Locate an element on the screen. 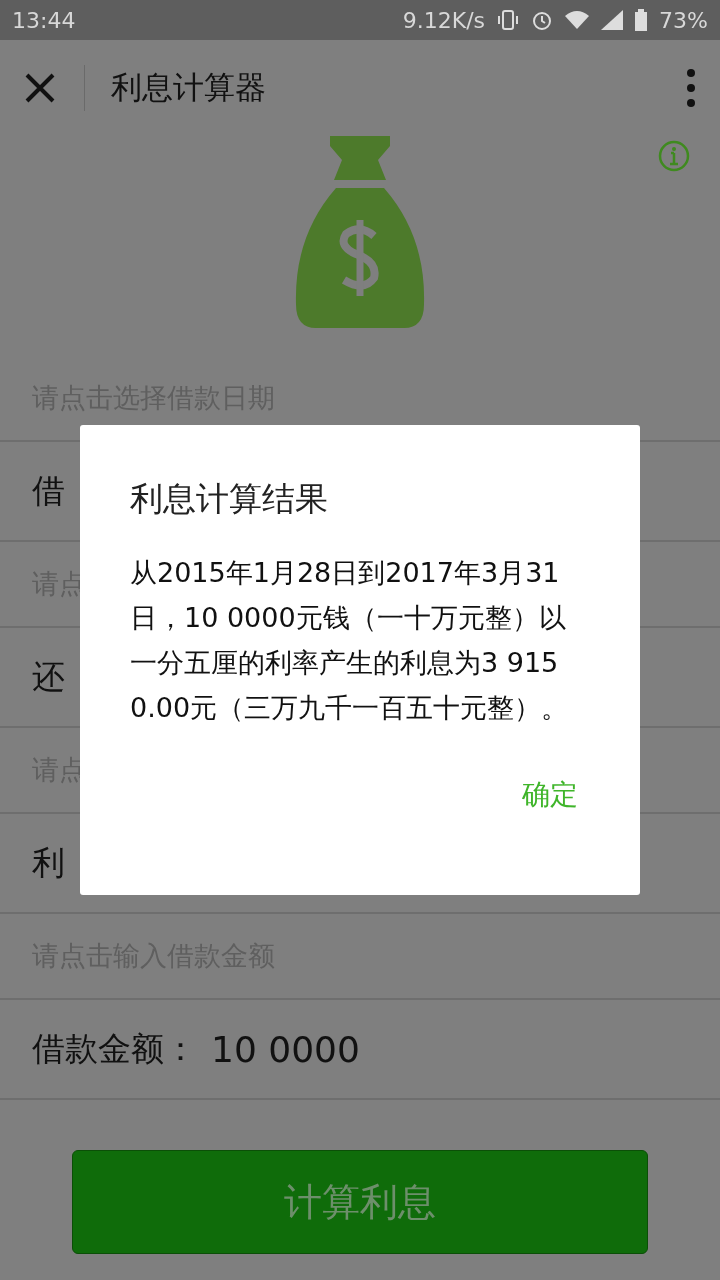  field-label: 借款金额： is located at coordinates (114, 1048).